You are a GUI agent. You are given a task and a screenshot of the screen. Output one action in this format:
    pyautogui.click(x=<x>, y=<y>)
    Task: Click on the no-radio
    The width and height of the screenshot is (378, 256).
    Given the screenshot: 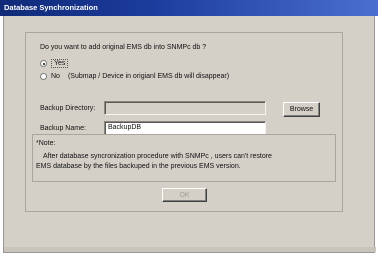 What is the action you would take?
    pyautogui.click(x=43, y=76)
    